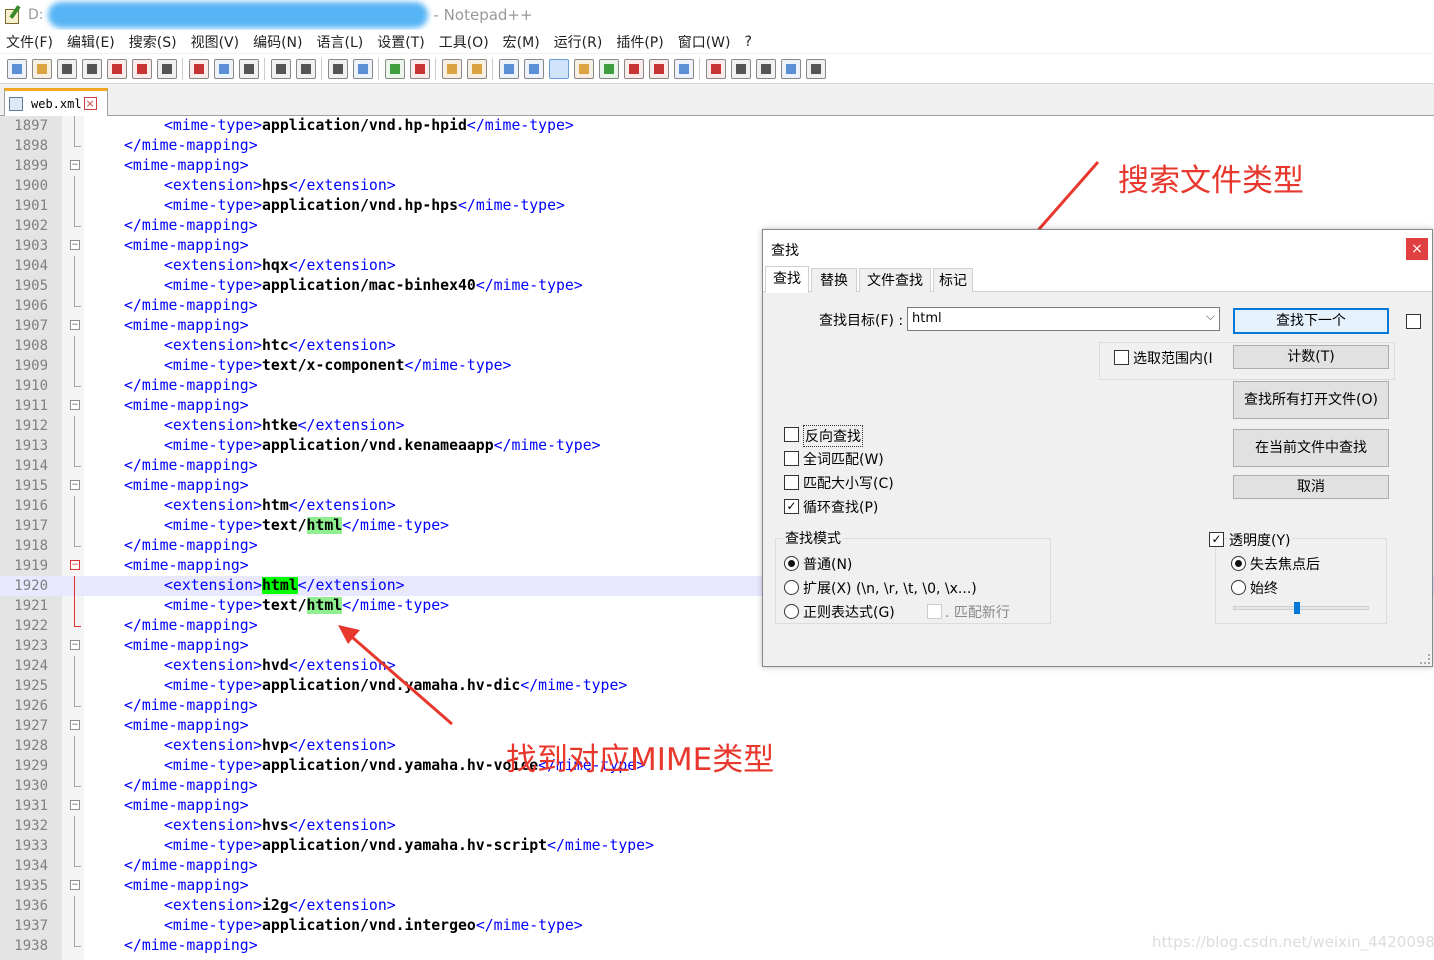 This screenshot has width=1434, height=960. What do you see at coordinates (521, 42) in the screenshot?
I see `menu-item: 宏(M)` at bounding box center [521, 42].